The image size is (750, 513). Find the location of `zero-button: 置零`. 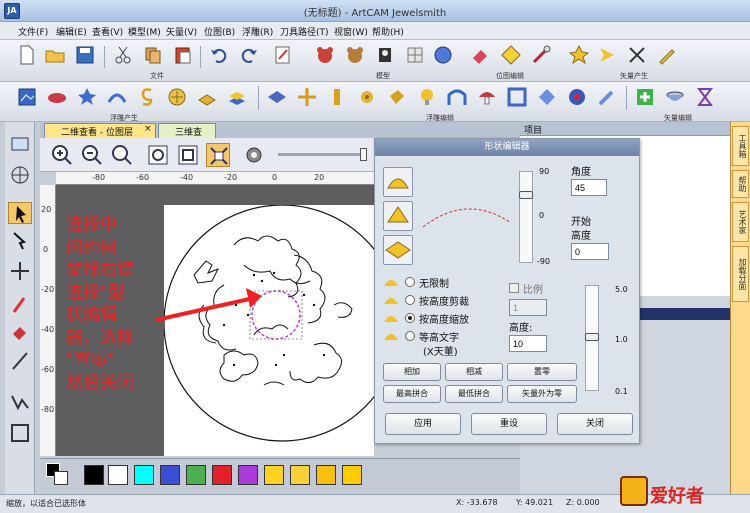

zero-button: 置零 is located at coordinates (542, 372).